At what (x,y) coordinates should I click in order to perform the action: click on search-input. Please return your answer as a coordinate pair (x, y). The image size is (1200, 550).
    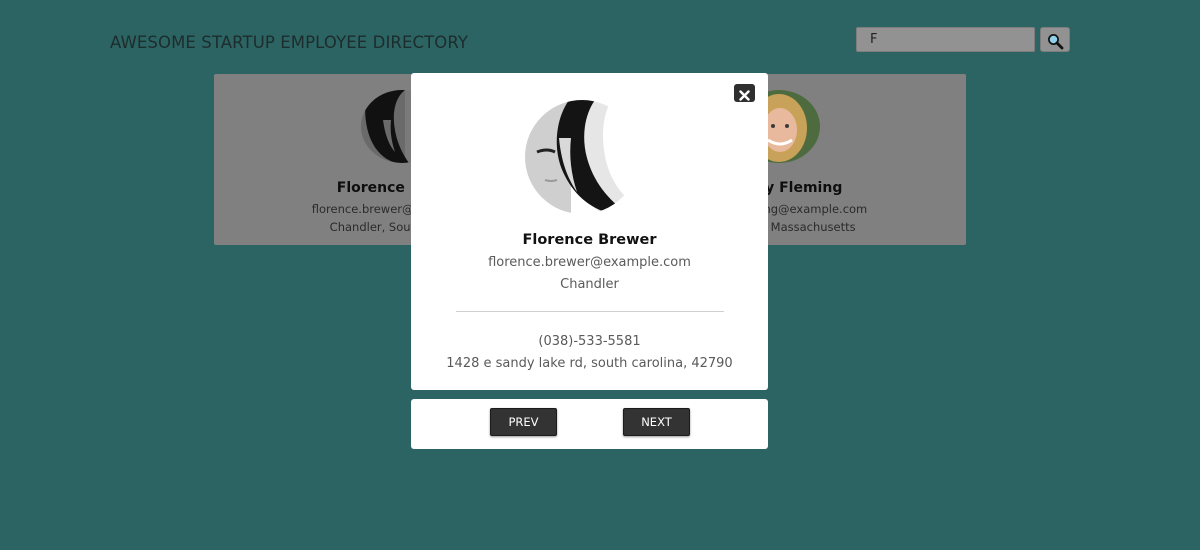
    Looking at the image, I should click on (945, 39).